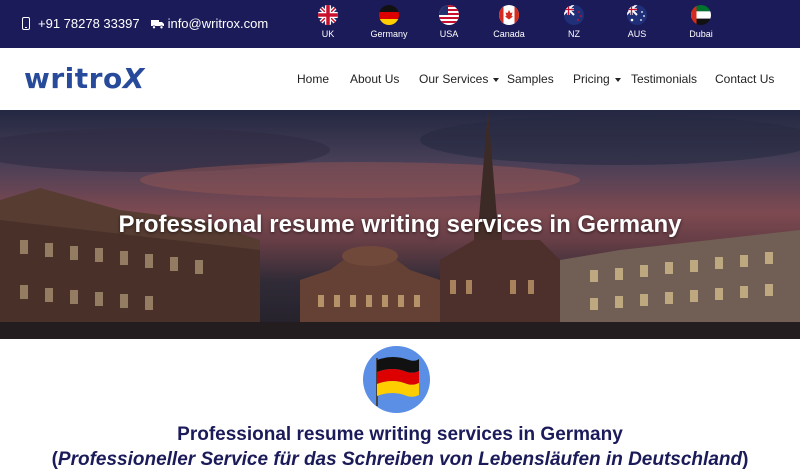 This screenshot has width=800, height=474. Describe the element at coordinates (664, 79) in the screenshot. I see `nav-item-testimonials: Testimonials` at that location.